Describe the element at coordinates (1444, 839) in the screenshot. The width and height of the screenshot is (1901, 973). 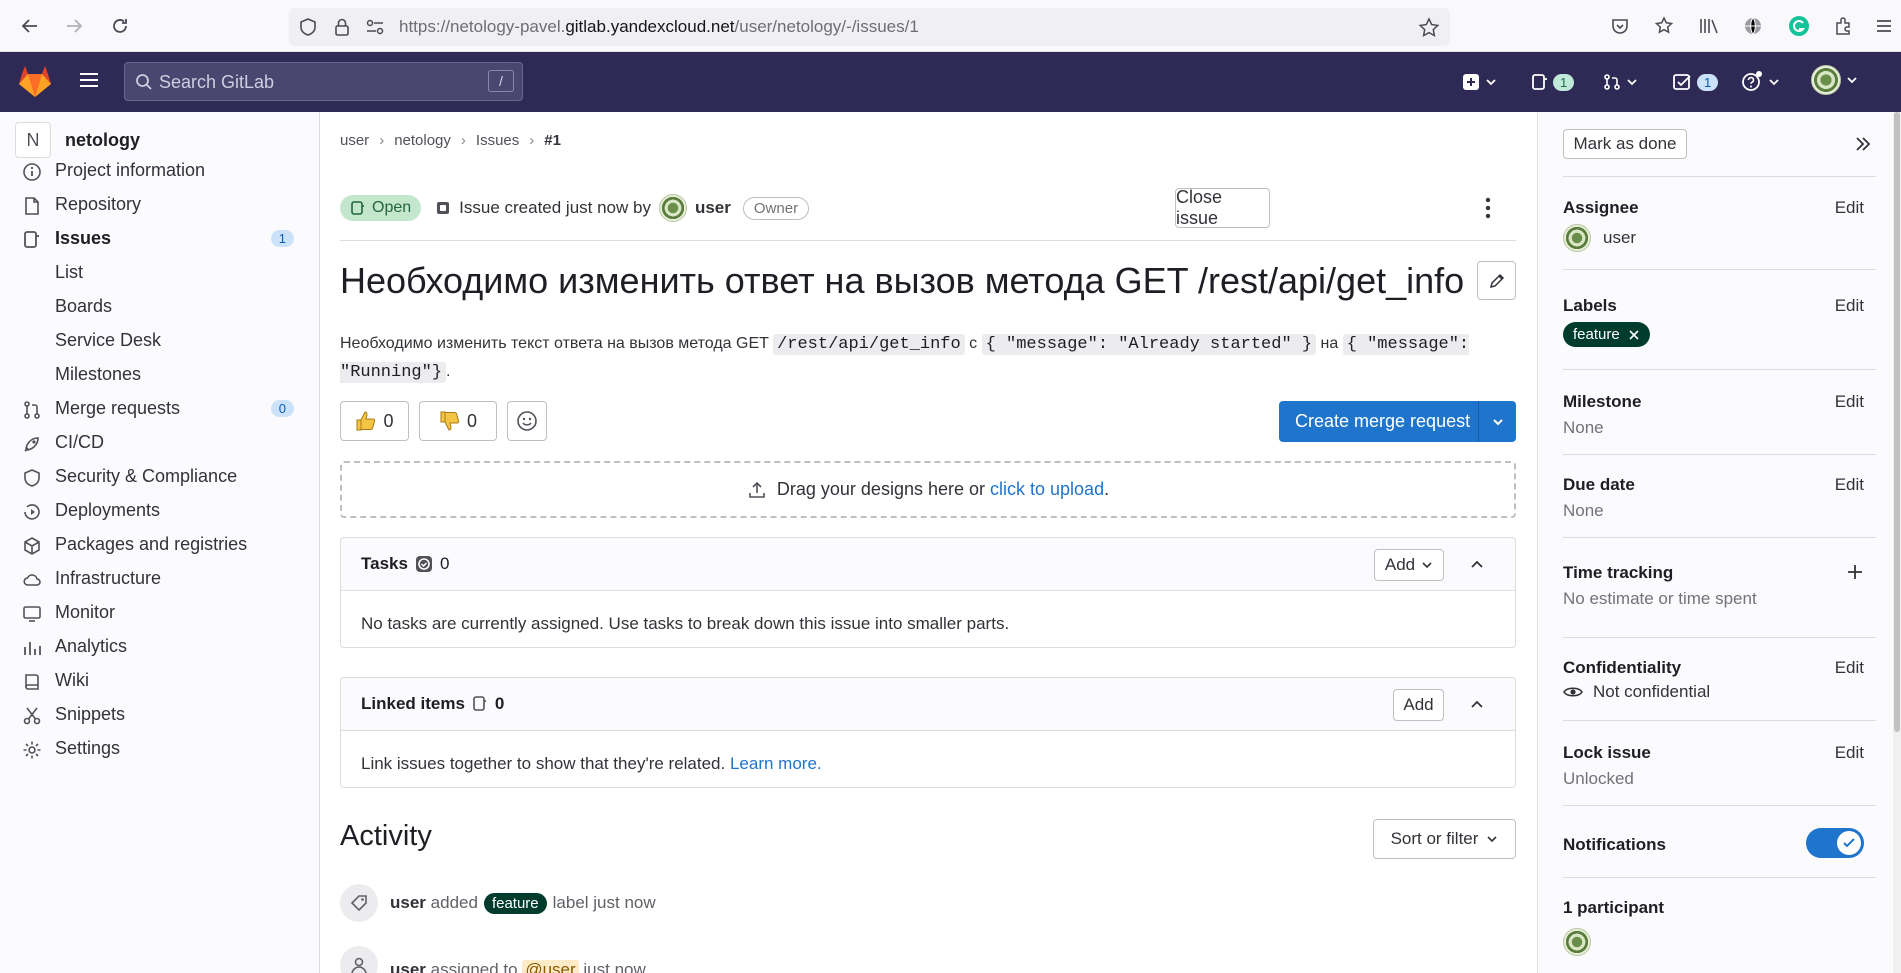
I see `sort-or-filter-button: Sort or filter` at that location.